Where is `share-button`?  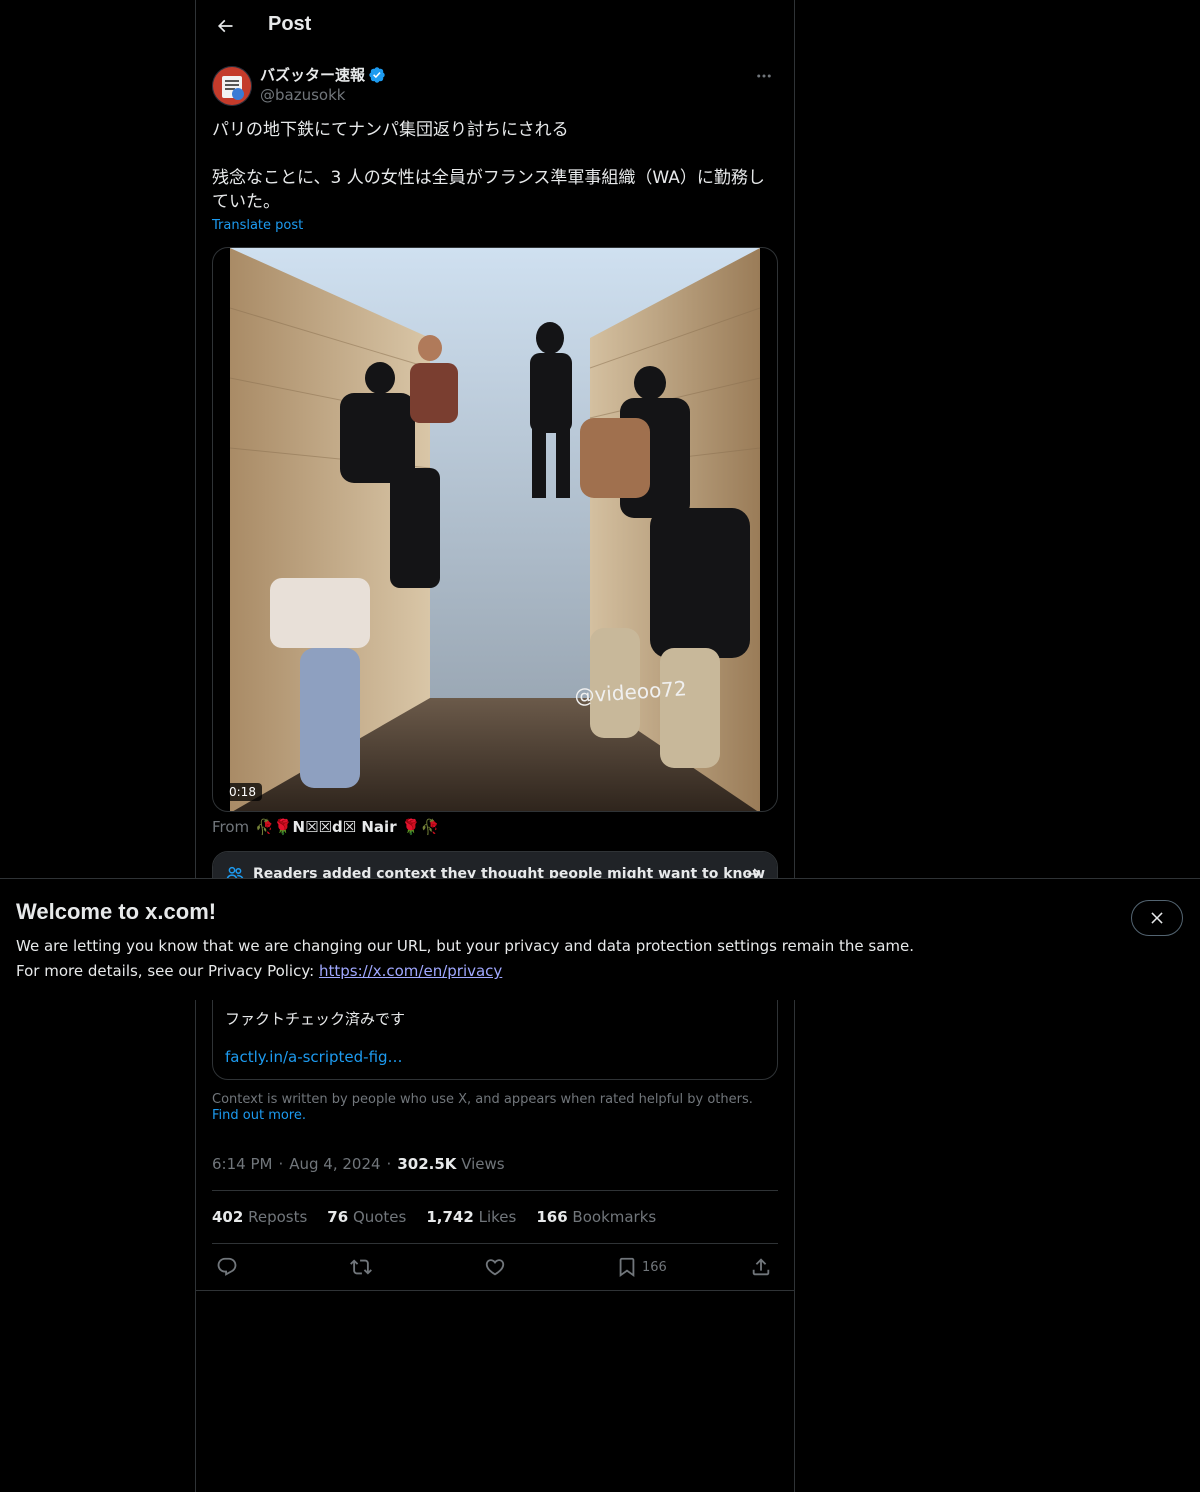
share-button is located at coordinates (761, 1267).